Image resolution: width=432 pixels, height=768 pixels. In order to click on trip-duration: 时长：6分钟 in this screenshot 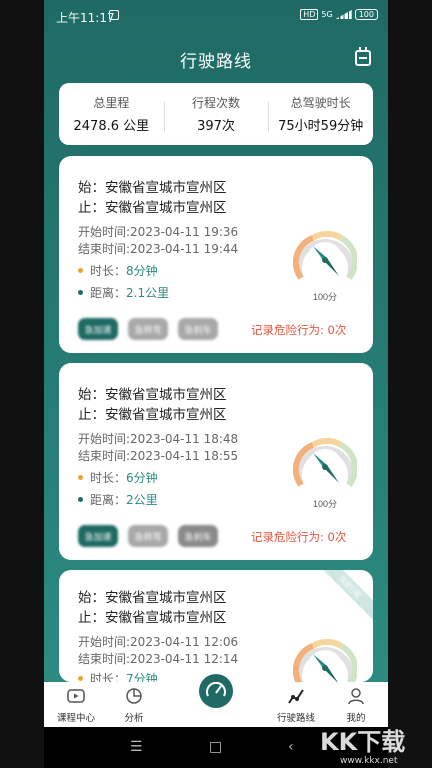, I will do `click(124, 477)`.